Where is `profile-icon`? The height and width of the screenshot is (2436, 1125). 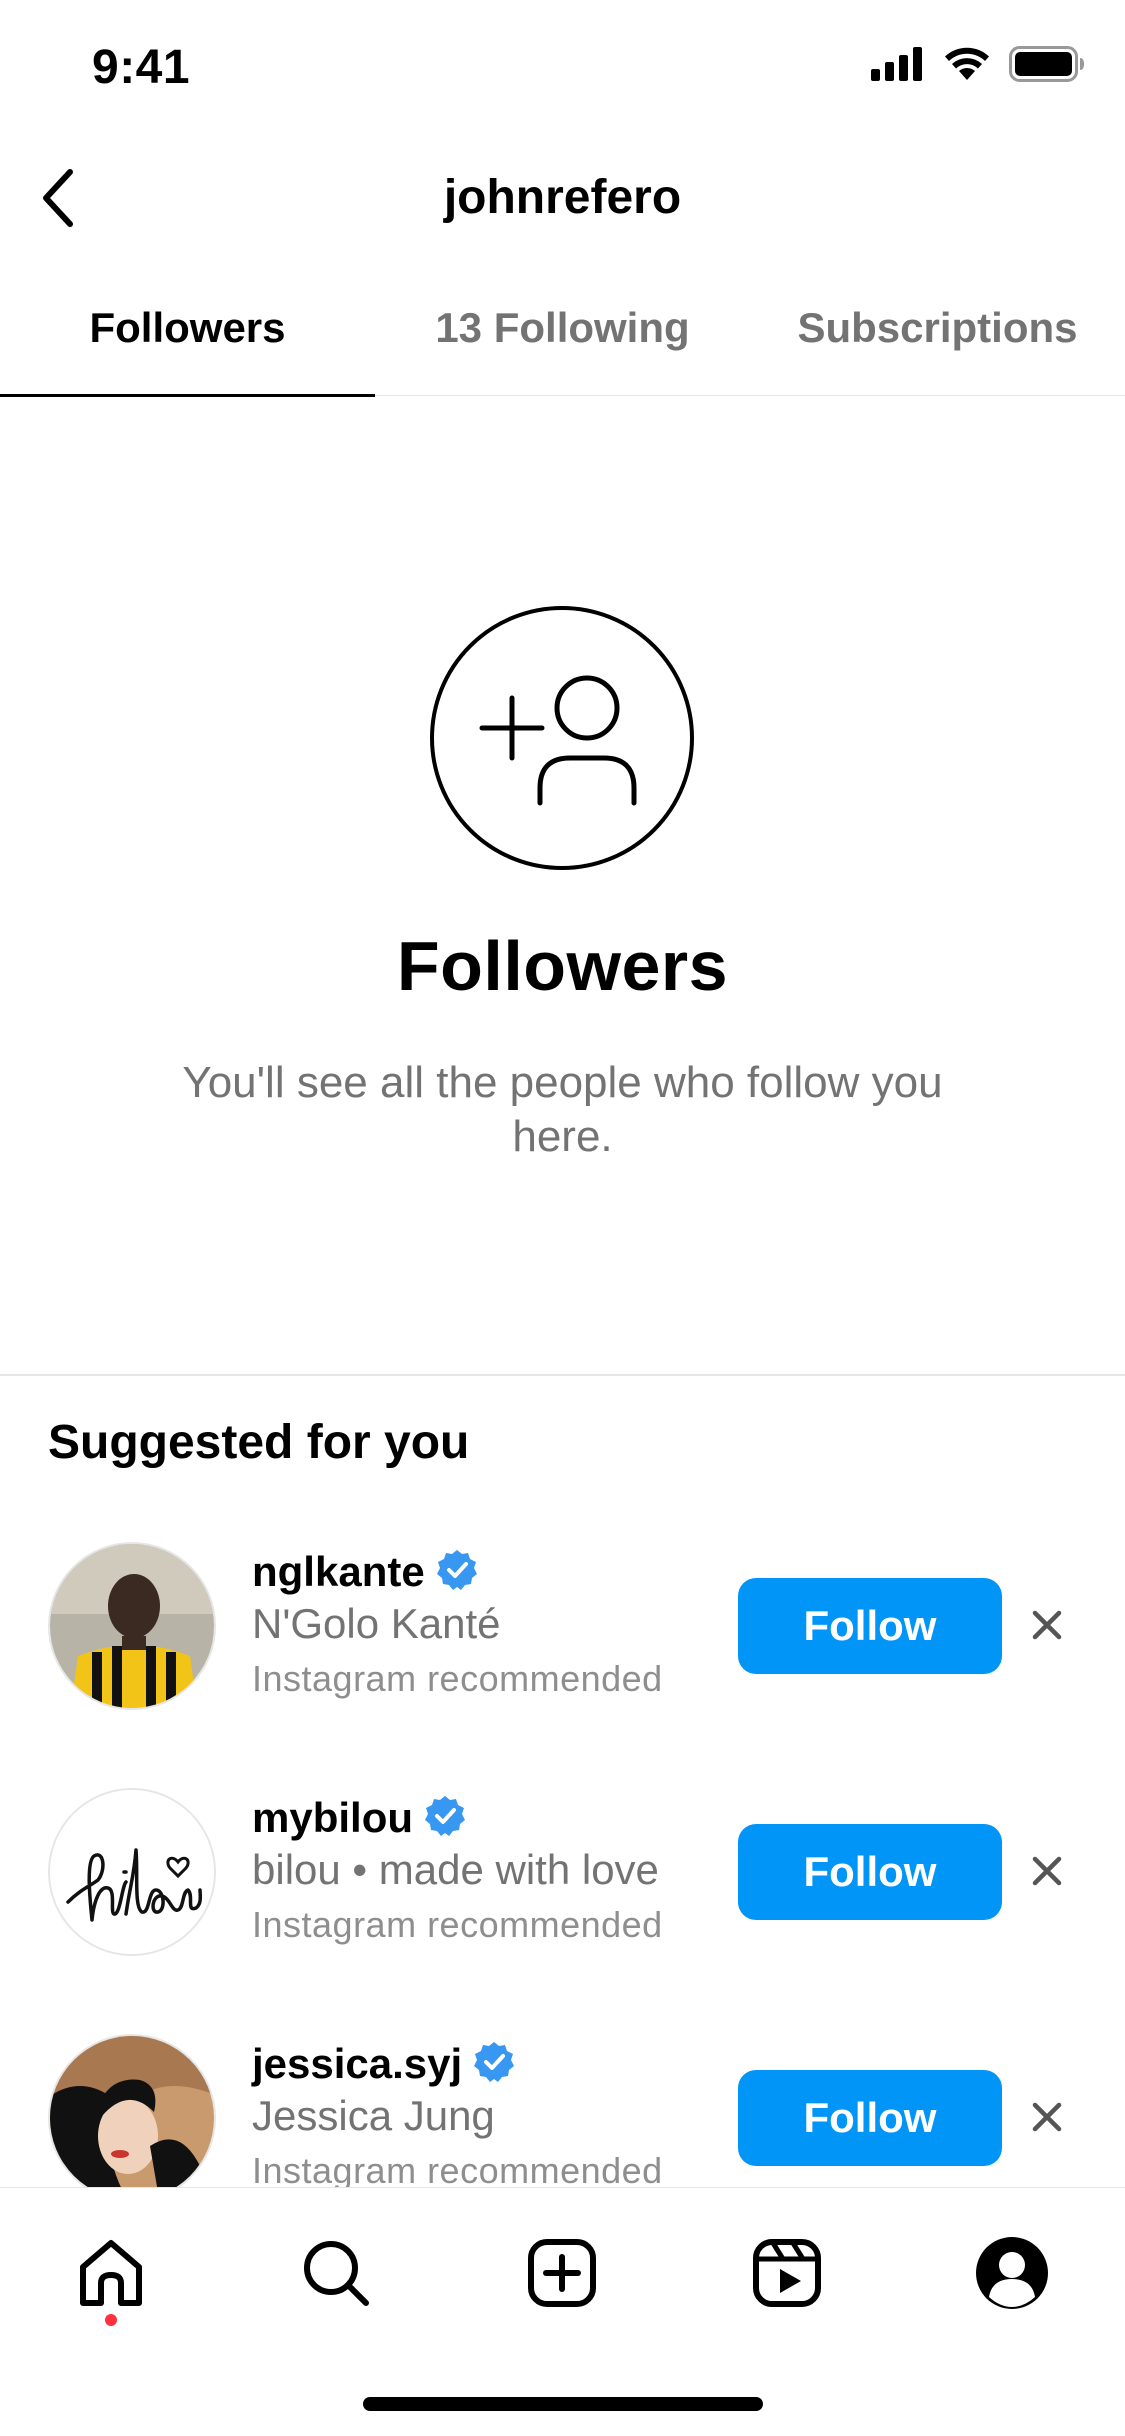 profile-icon is located at coordinates (1012, 2273).